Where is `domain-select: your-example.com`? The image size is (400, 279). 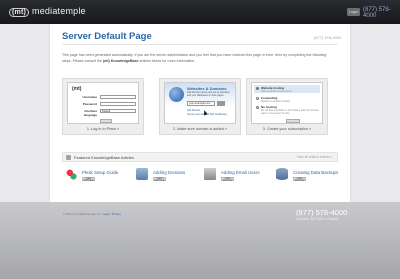
domain-select: your-example.com is located at coordinates (201, 103).